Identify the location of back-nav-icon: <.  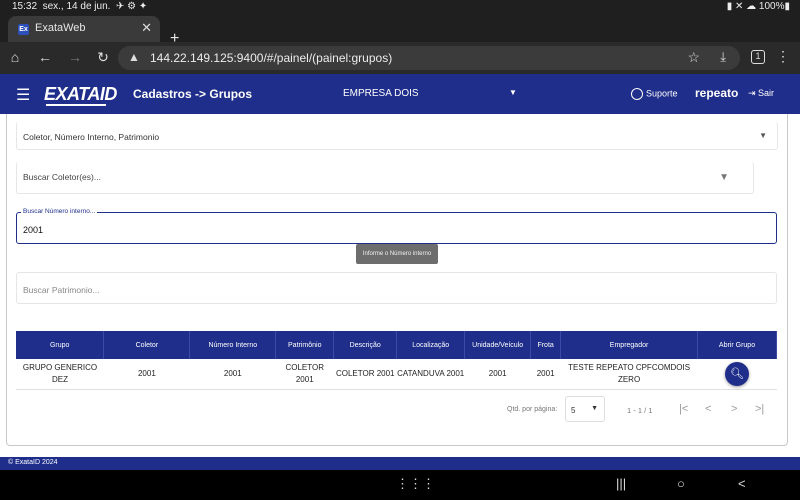
(742, 483).